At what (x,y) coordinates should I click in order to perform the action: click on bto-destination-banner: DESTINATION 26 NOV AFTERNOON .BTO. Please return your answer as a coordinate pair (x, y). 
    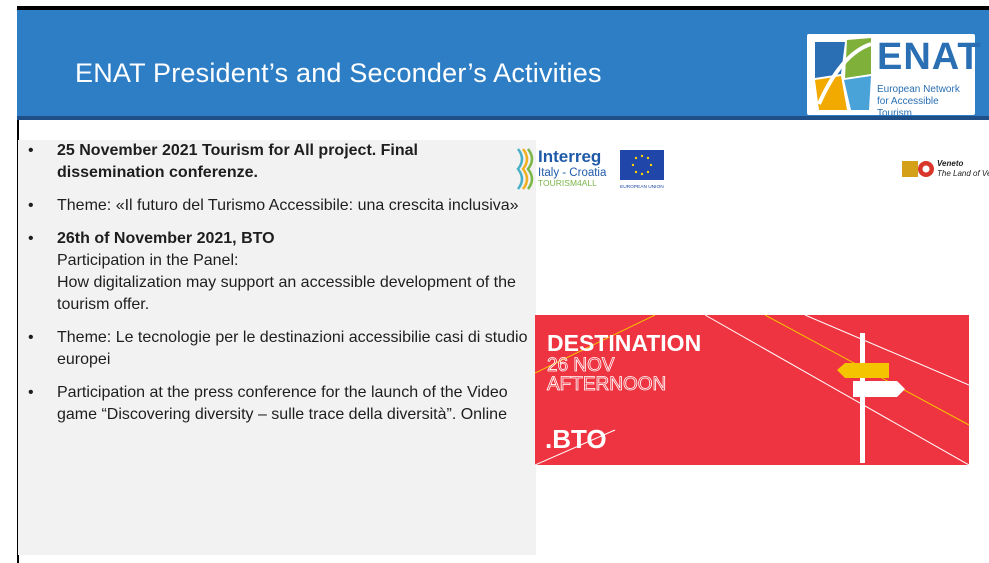
    Looking at the image, I should click on (752, 390).